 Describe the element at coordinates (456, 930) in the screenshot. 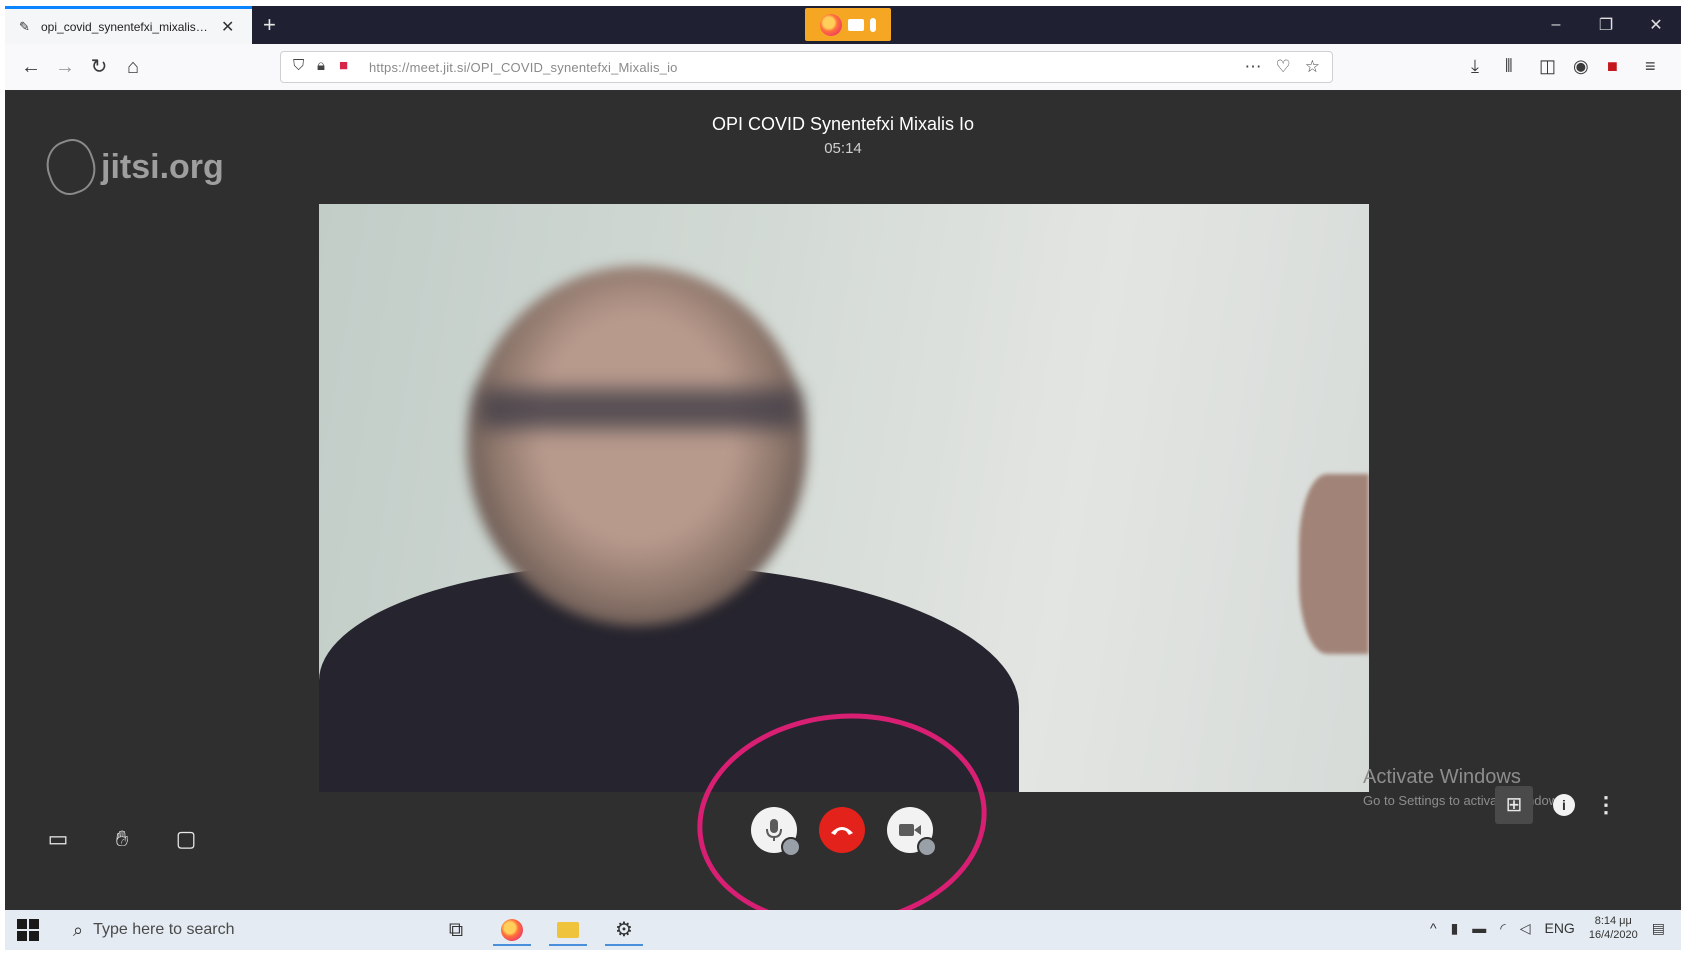

I see `task-view-icon: ⧉` at that location.